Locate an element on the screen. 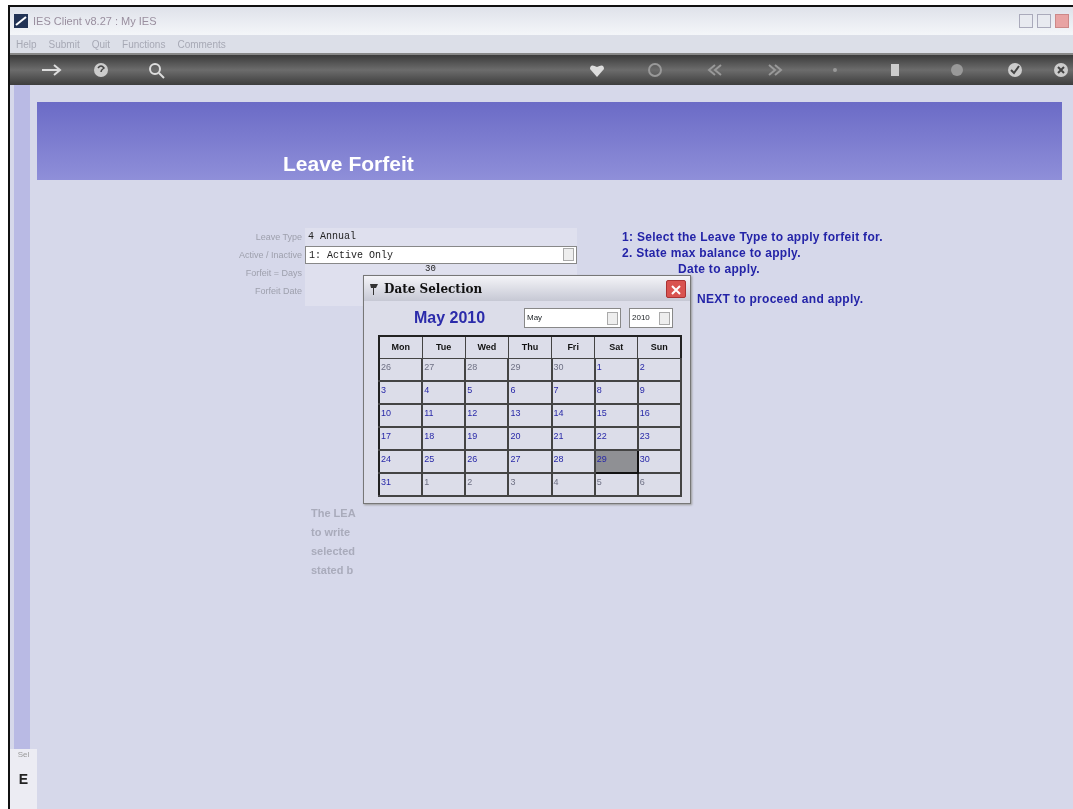  day-cell: 17 is located at coordinates (401, 438).